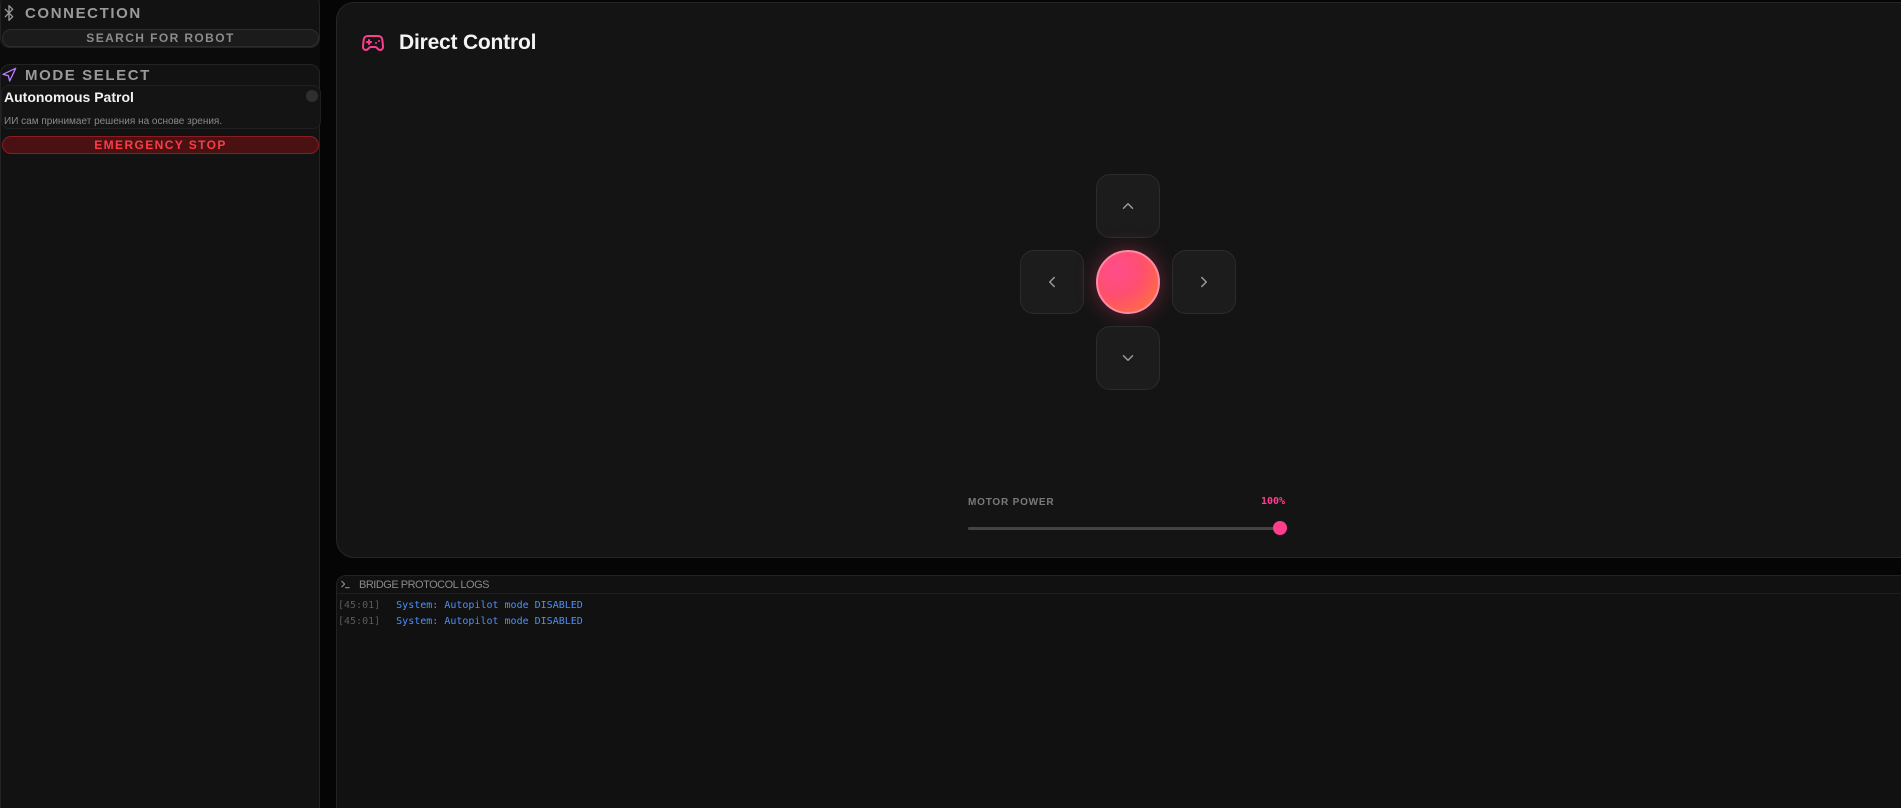 Image resolution: width=1901 pixels, height=808 pixels. I want to click on dpad-down-button, so click(1128, 358).